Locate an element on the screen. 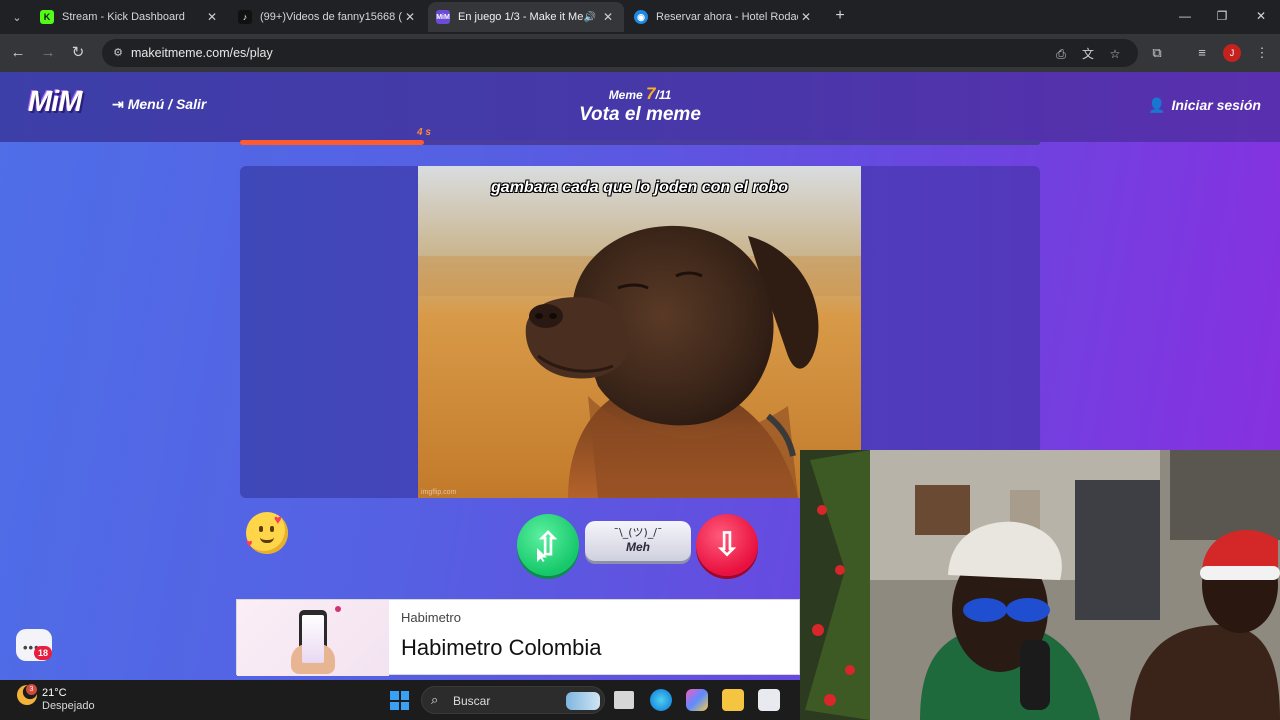 This screenshot has width=1280, height=720. reload-button: ↻ is located at coordinates (78, 53).